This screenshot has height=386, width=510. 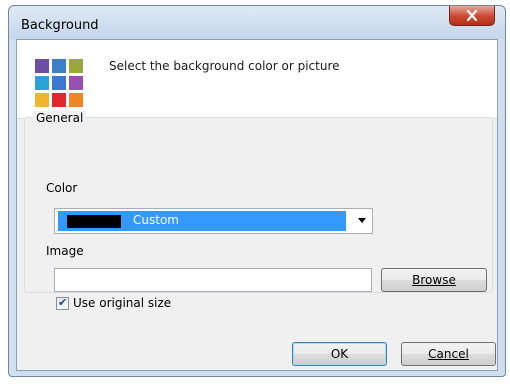 I want to click on color-select: Custom, so click(x=213, y=221).